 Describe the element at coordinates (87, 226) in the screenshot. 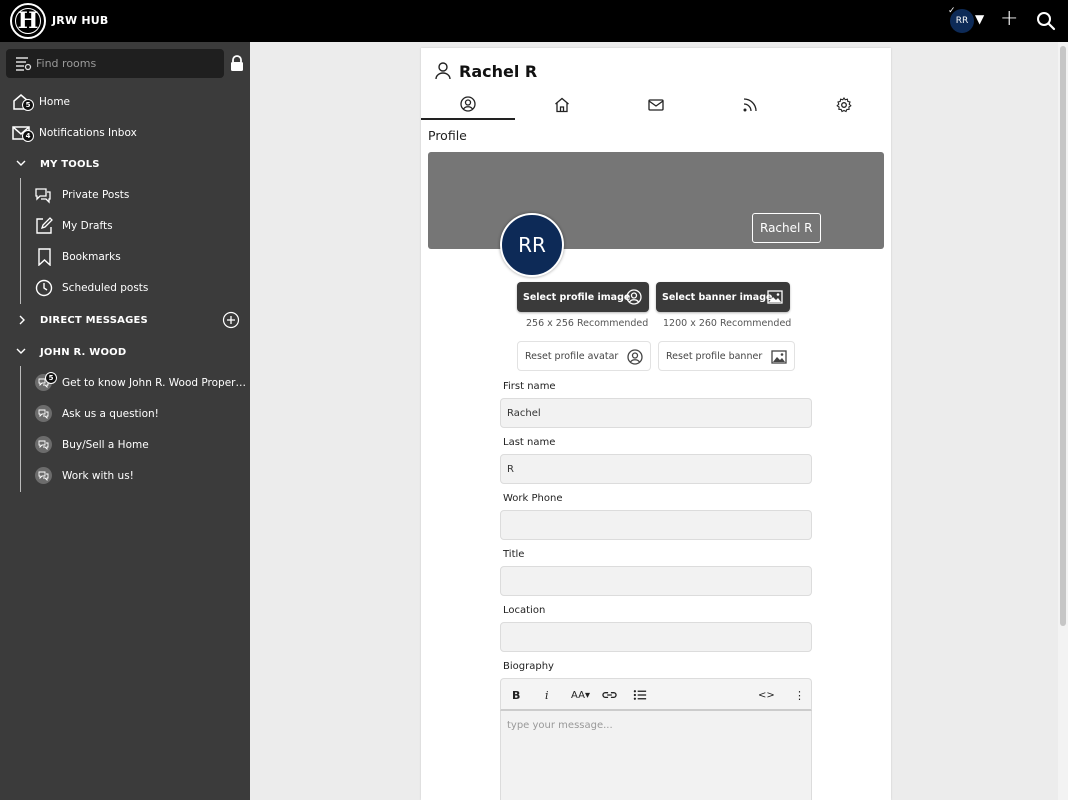

I see `my-drafts-label: My Drafts` at that location.